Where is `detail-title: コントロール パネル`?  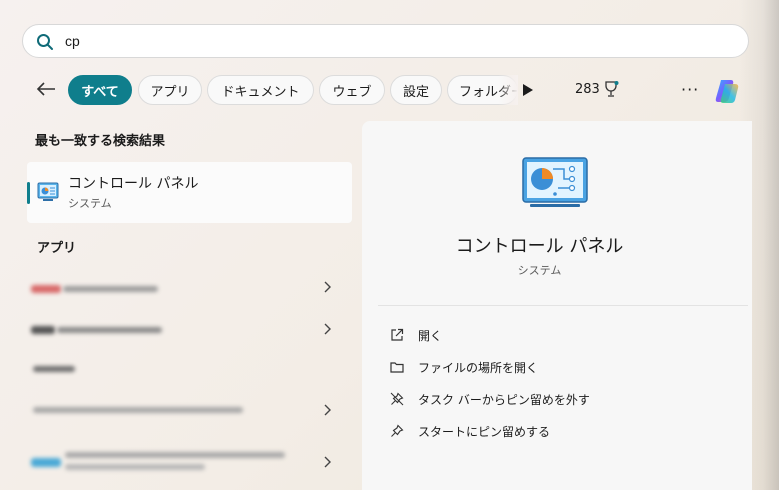 detail-title: コントロール パネル is located at coordinates (539, 246).